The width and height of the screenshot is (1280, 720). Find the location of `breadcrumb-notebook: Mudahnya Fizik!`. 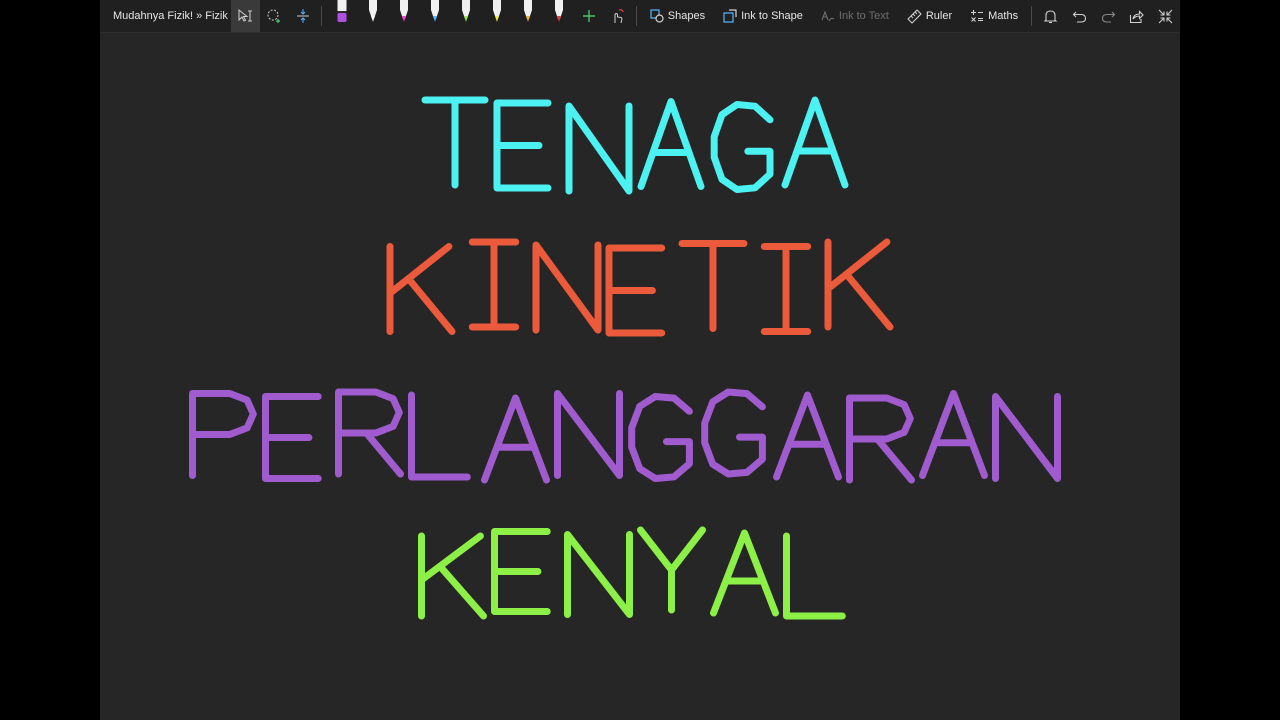

breadcrumb-notebook: Mudahnya Fizik! is located at coordinates (153, 16).